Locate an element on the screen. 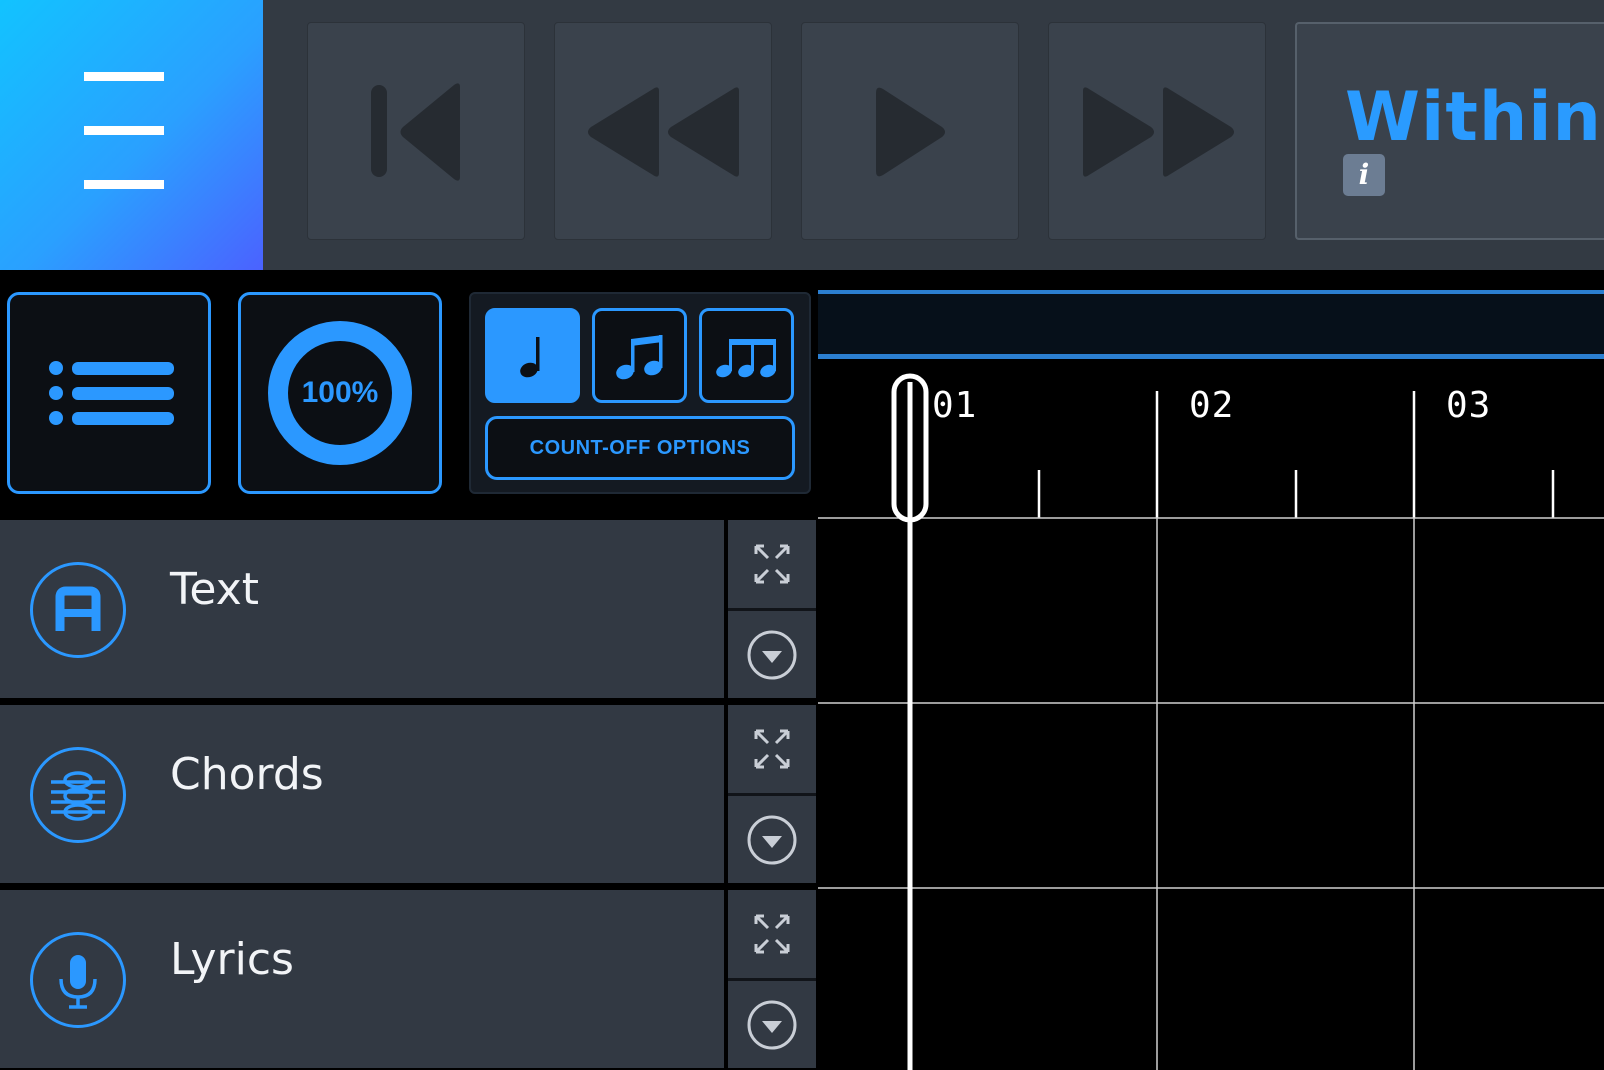 The image size is (1604, 1070). skip-to-start-button is located at coordinates (416, 131).